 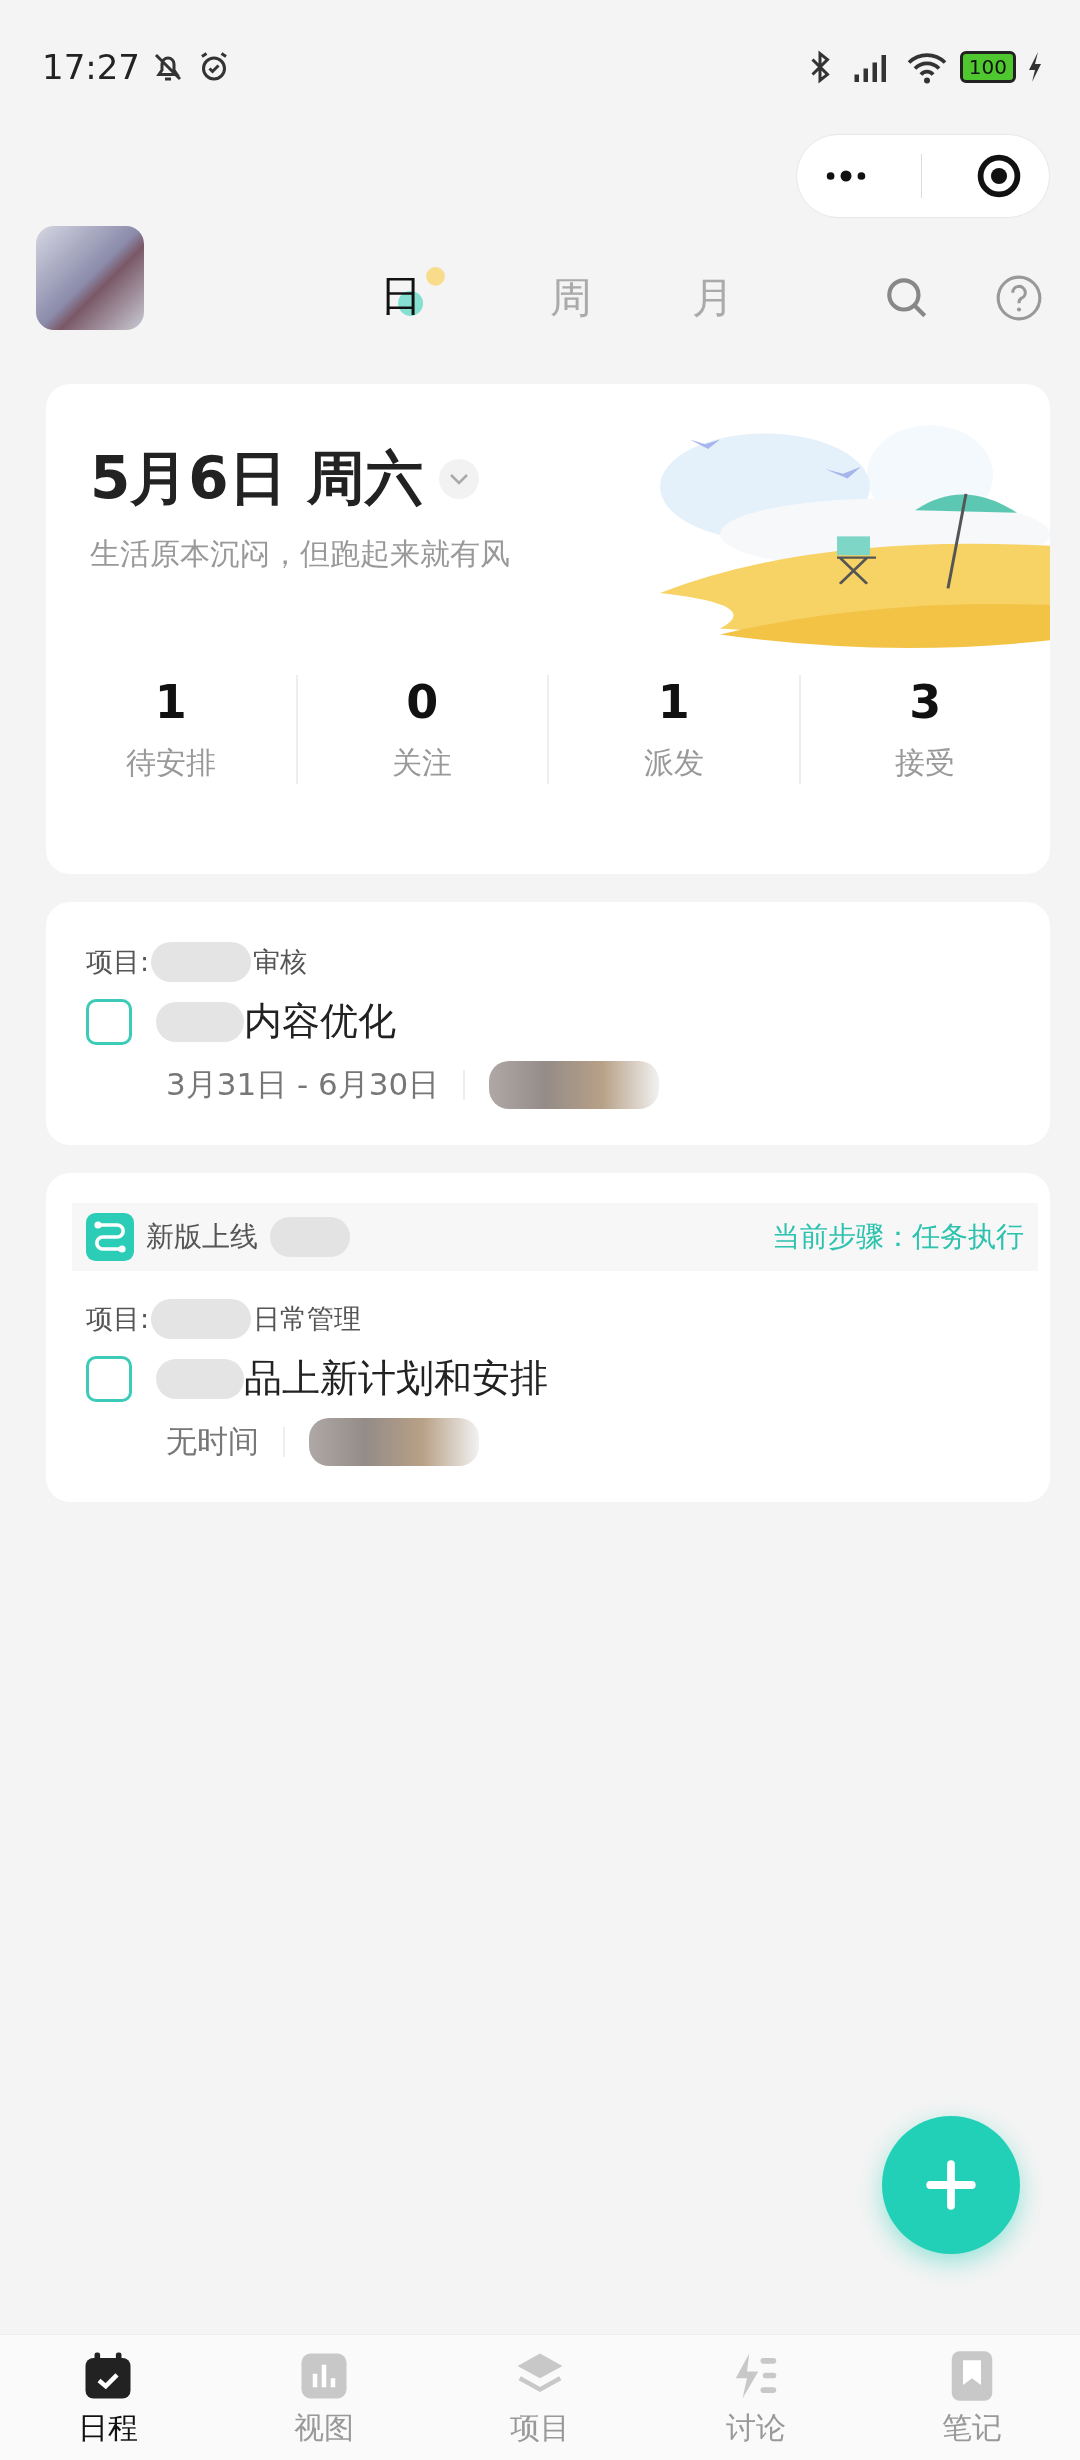 What do you see at coordinates (422, 702) in the screenshot?
I see `stat-count: 0` at bounding box center [422, 702].